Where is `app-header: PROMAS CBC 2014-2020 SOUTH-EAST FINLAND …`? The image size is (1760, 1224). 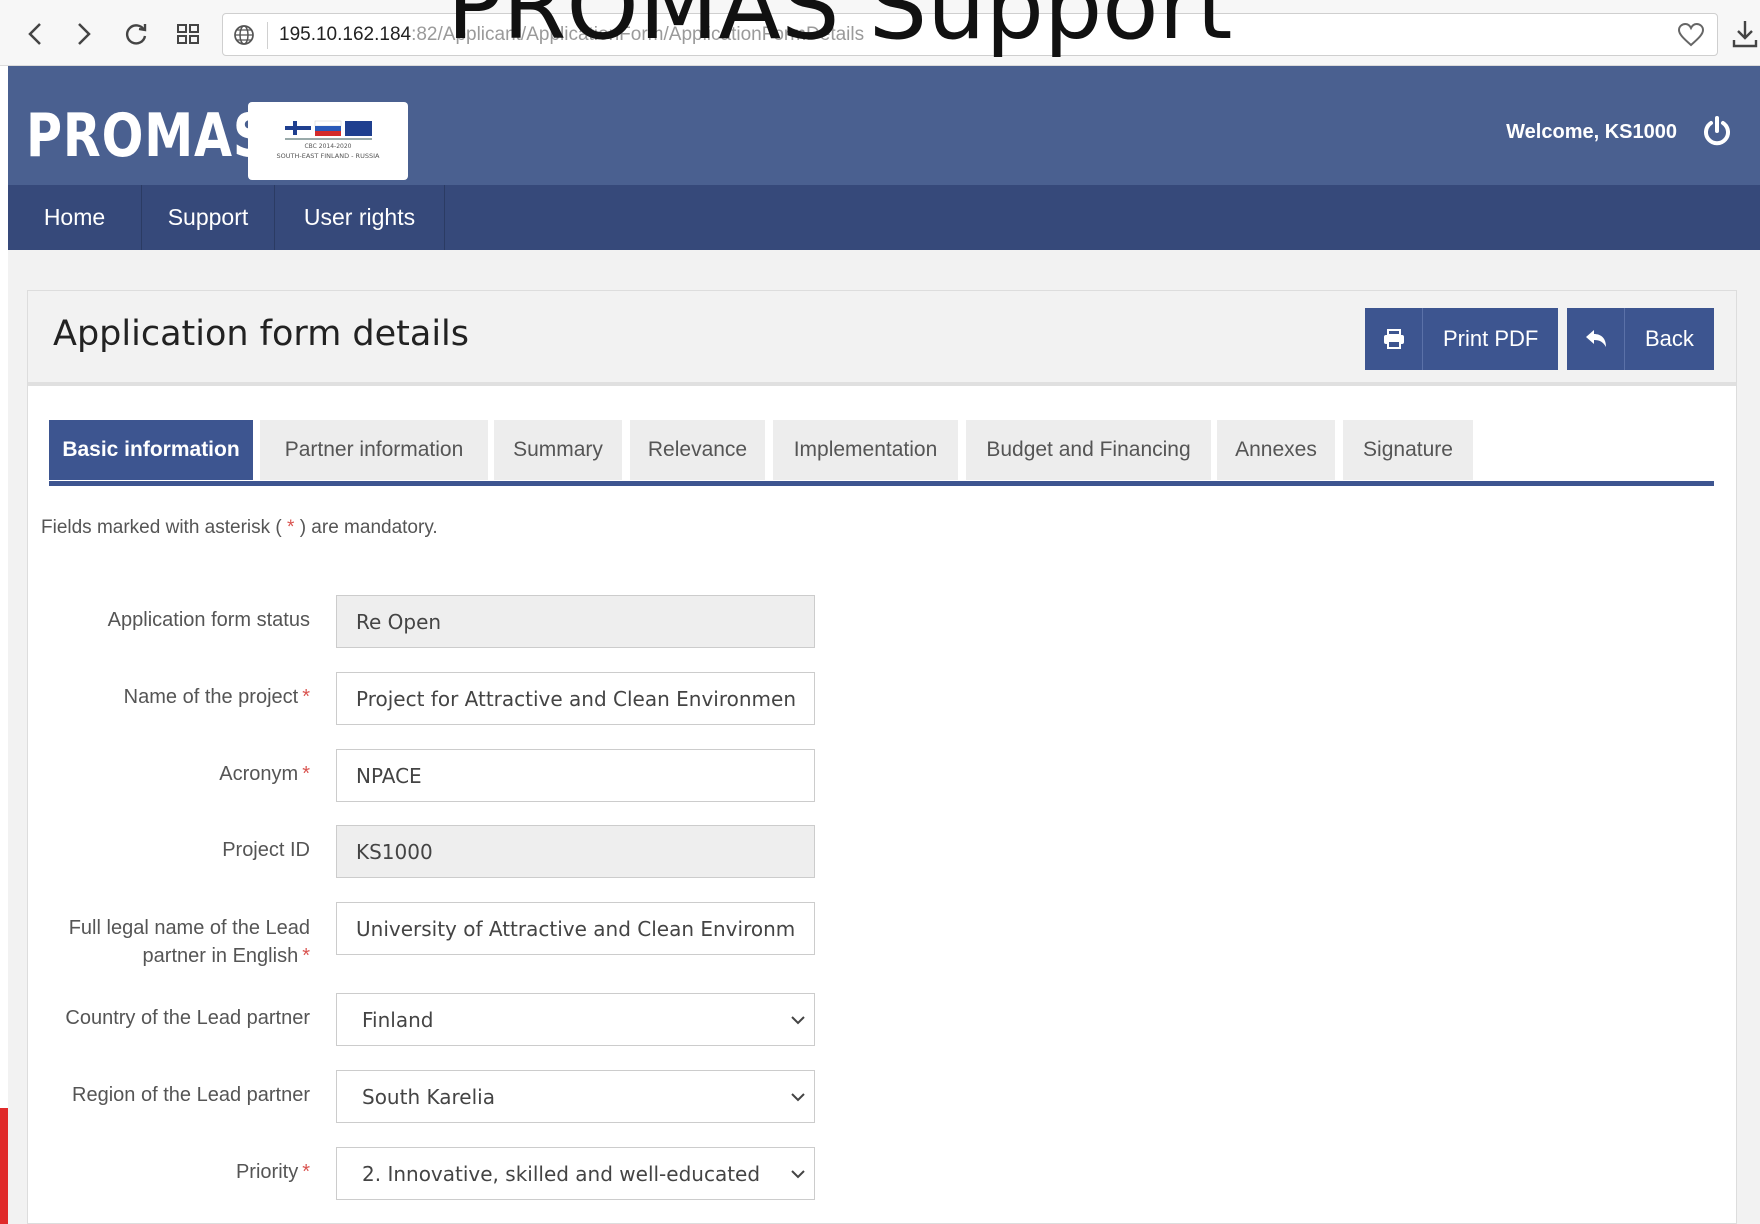 app-header: PROMAS CBC 2014-2020 SOUTH-EAST FINLAND … is located at coordinates (884, 125).